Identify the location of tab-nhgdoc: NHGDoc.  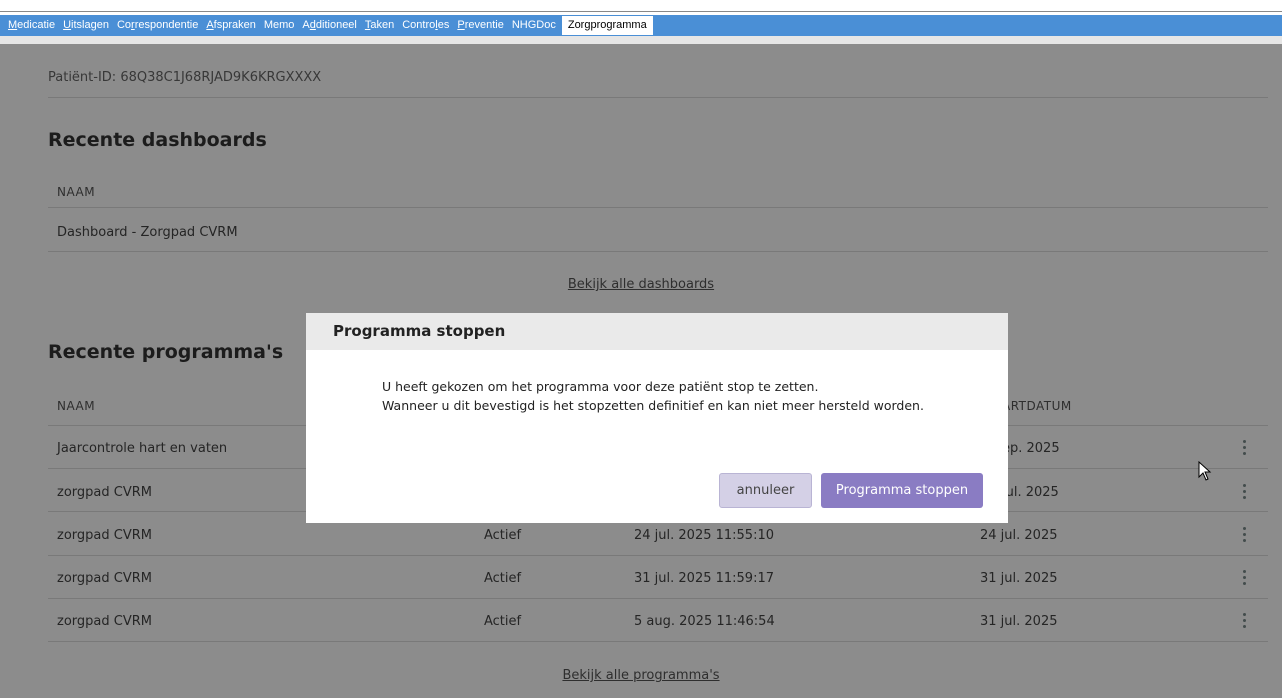
(534, 25).